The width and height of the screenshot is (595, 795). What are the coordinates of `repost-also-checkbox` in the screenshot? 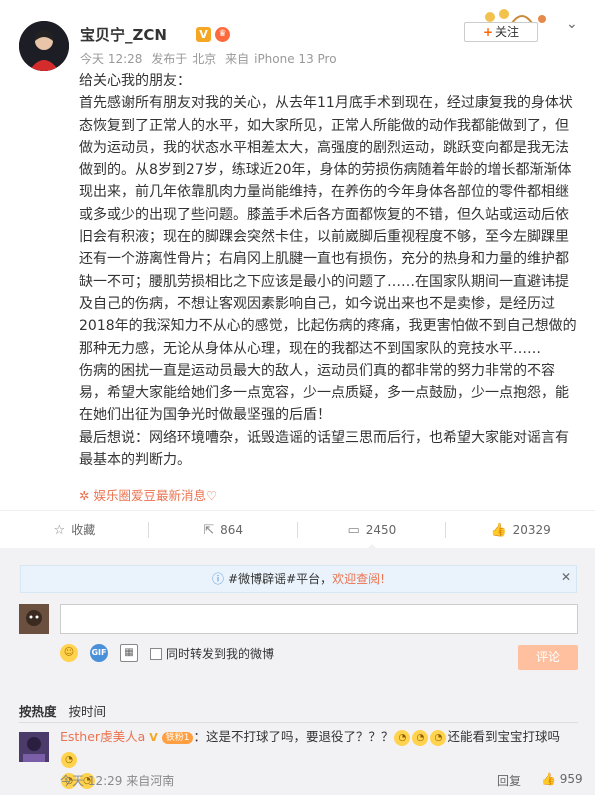 It's located at (156, 654).